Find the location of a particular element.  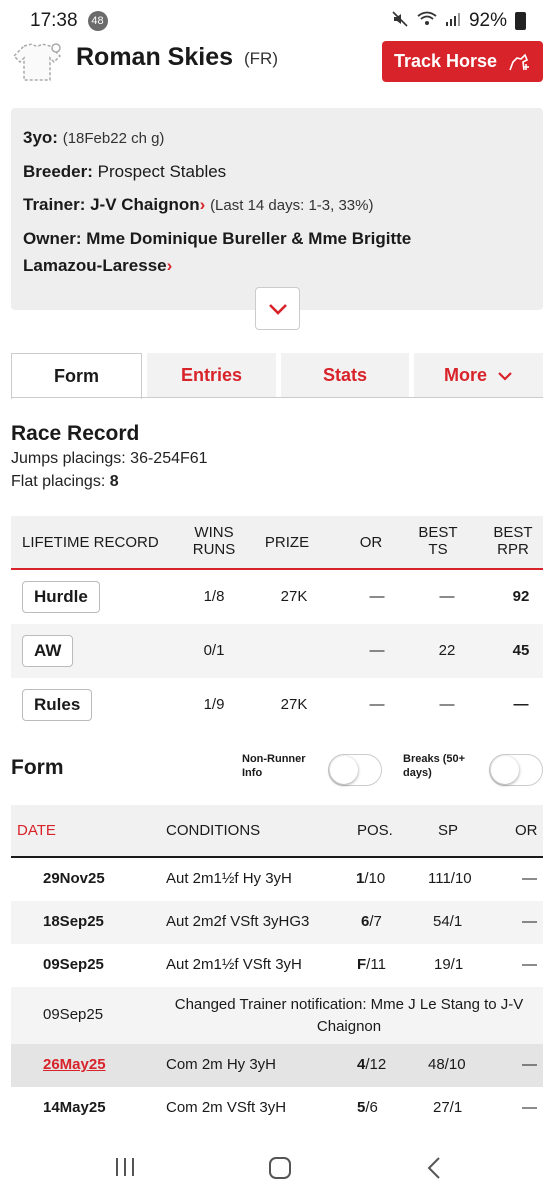

form-row: 14May25 Com 2m VSft 3yH 5/6 27/1 — is located at coordinates (277, 1108).